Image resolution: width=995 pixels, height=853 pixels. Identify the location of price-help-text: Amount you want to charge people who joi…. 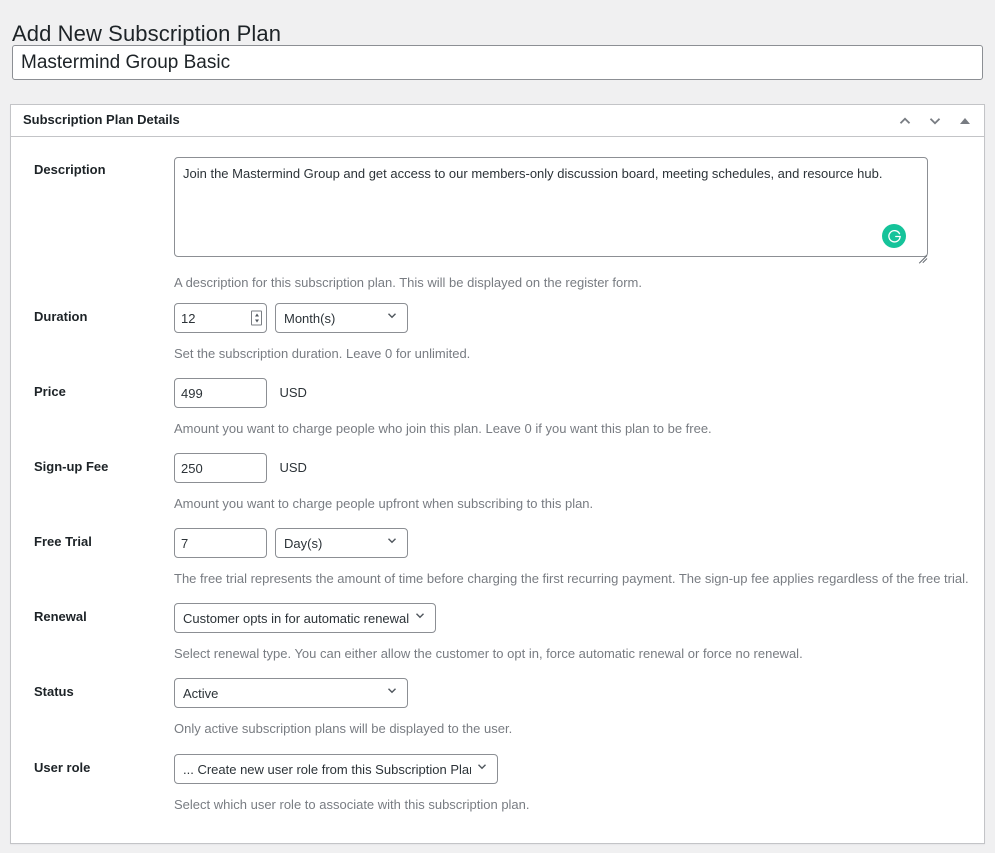
(443, 428).